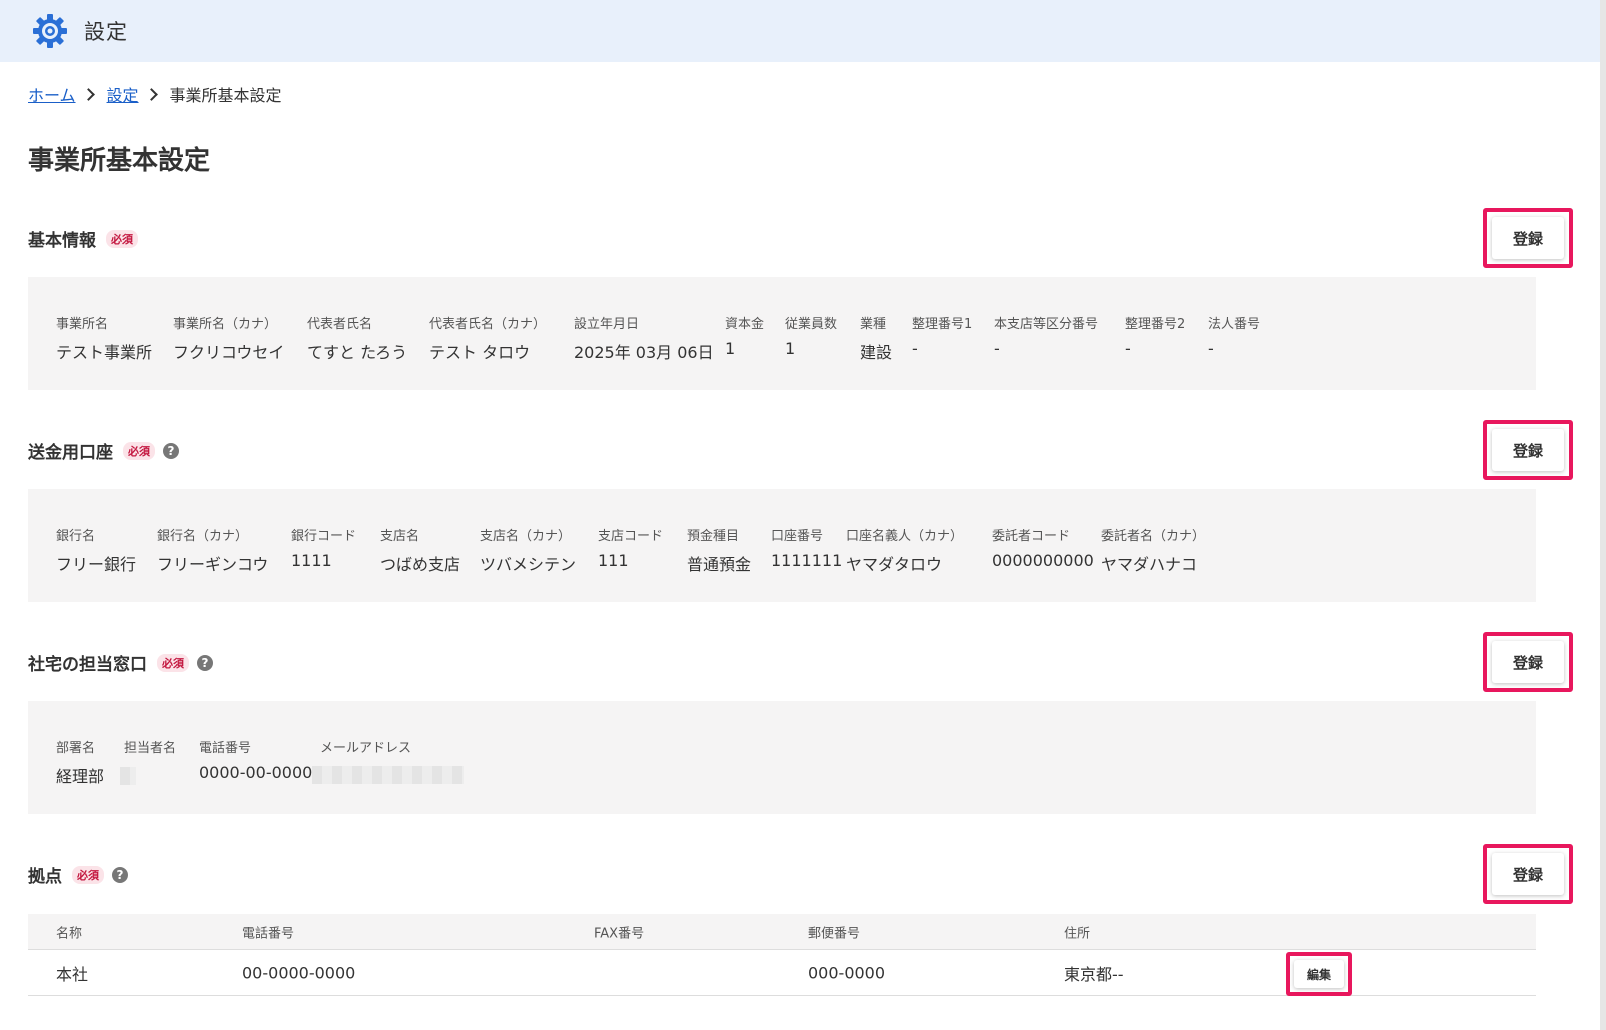  I want to click on section-header-contact: 社宅の担当窓口 必須 ?, so click(120, 662).